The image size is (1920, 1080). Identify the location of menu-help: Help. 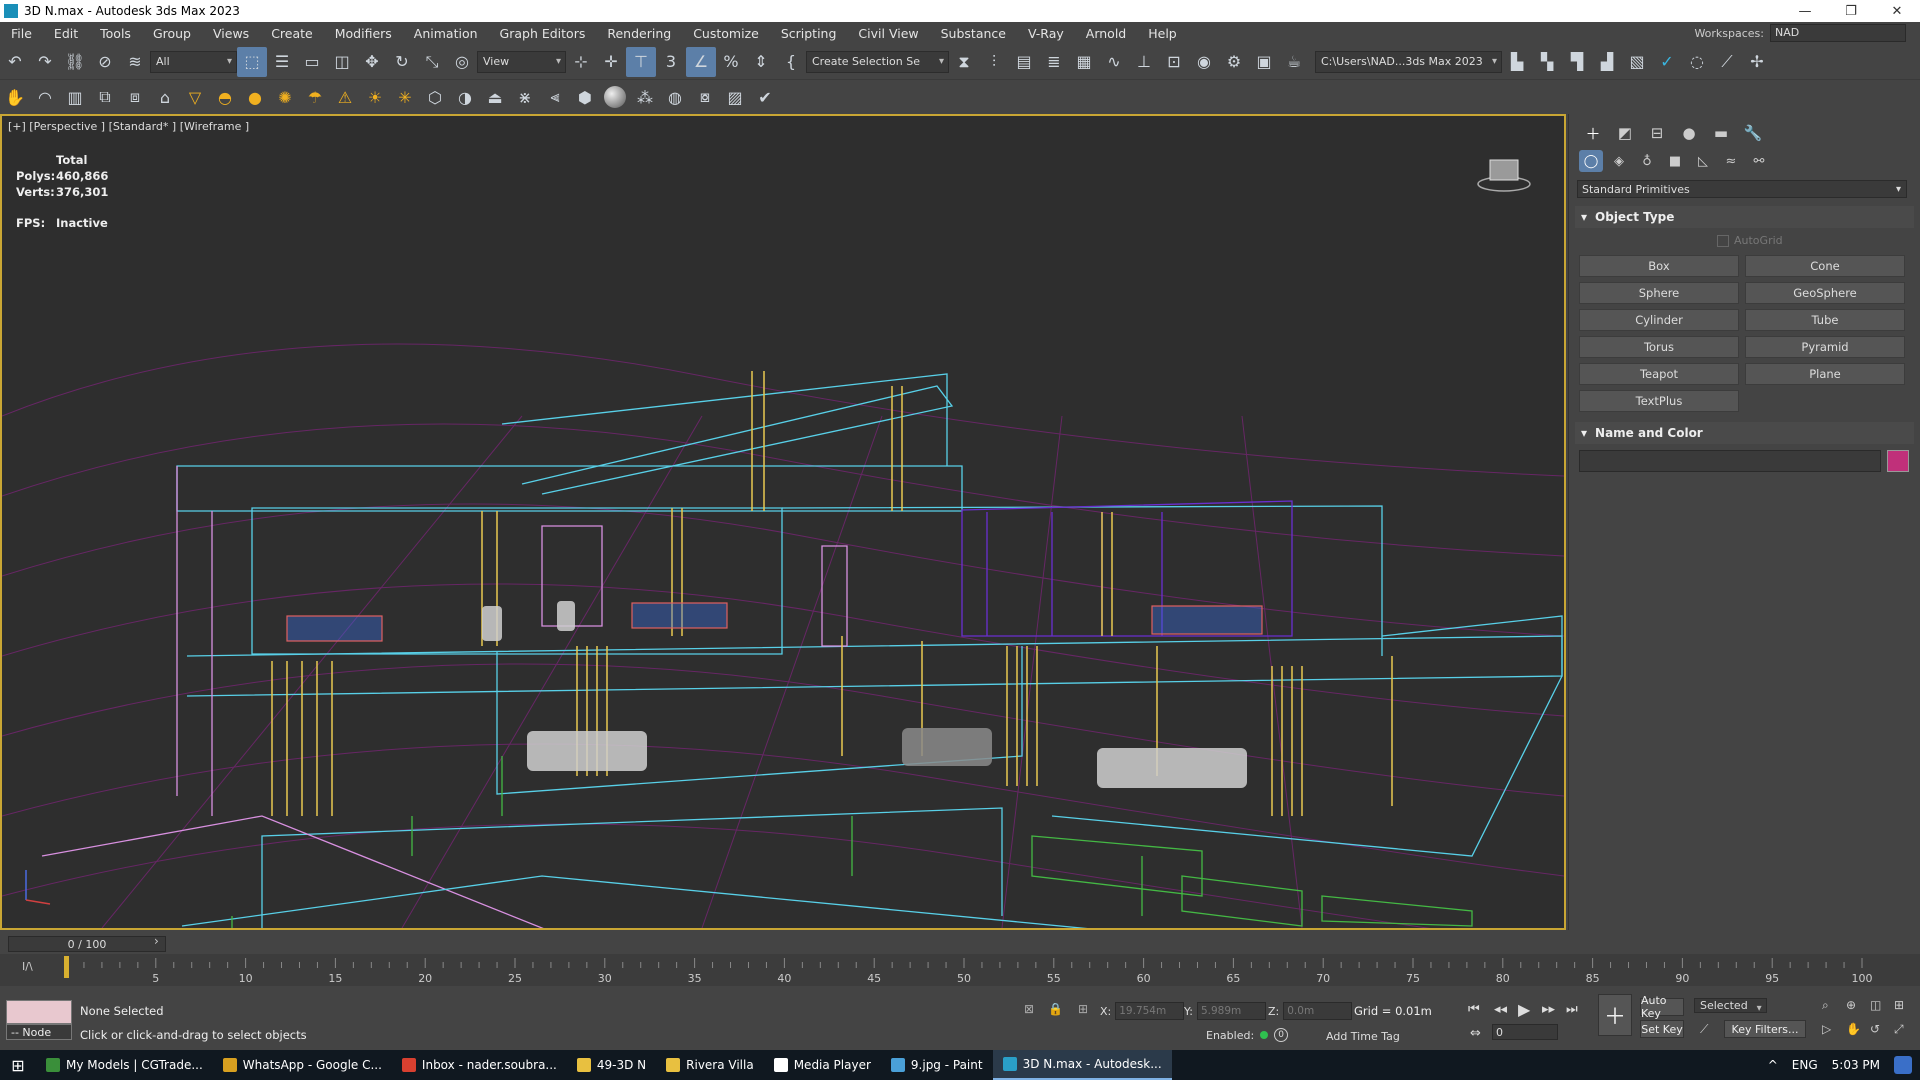
(1162, 33).